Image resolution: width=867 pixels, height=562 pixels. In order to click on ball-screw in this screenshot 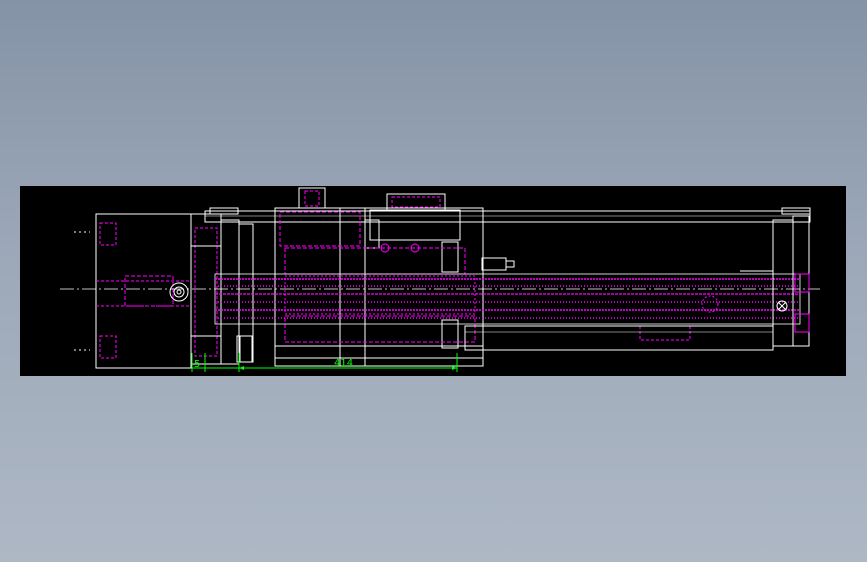, I will do `click(440, 307)`.